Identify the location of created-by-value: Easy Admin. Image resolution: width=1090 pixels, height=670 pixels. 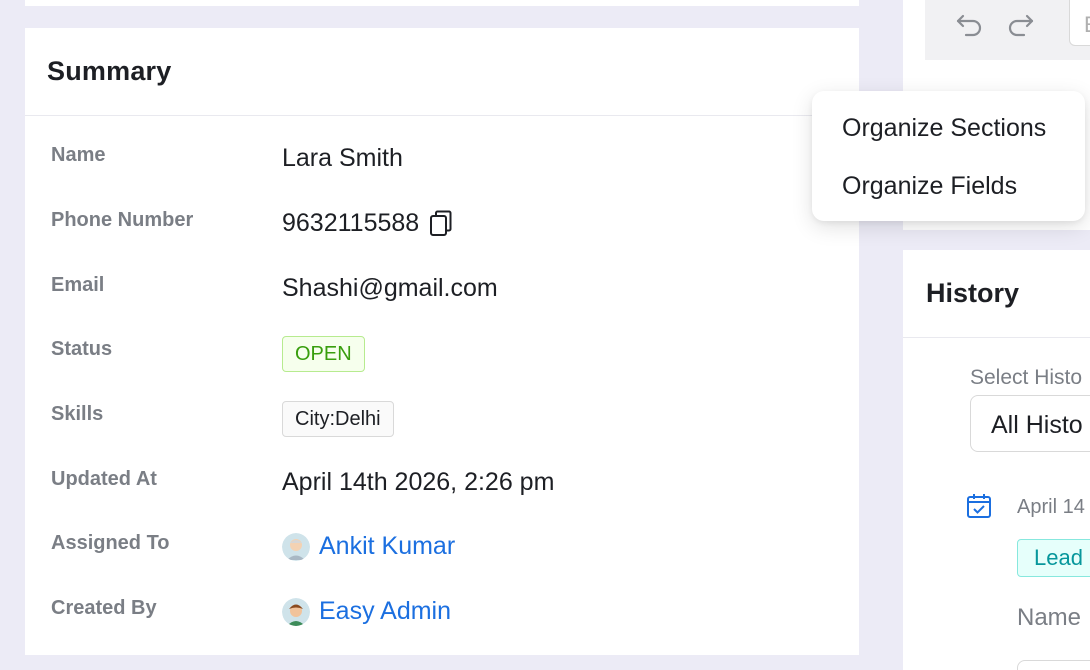
(366, 611).